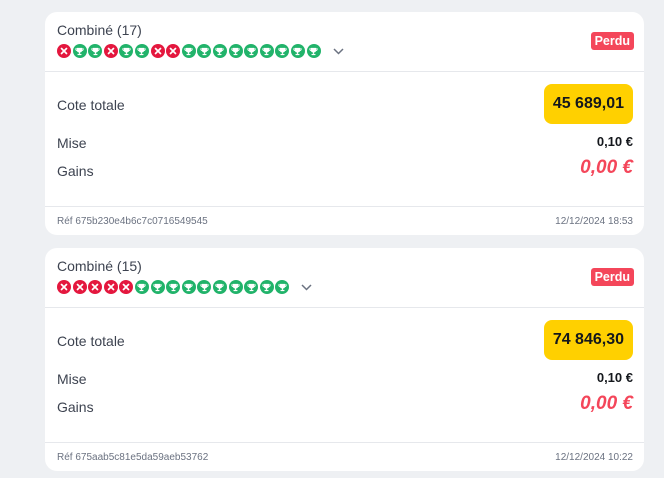 Image resolution: width=664 pixels, height=478 pixels. Describe the element at coordinates (344, 42) in the screenshot. I see `bet-card-header: Combiné (17) Perdu` at that location.